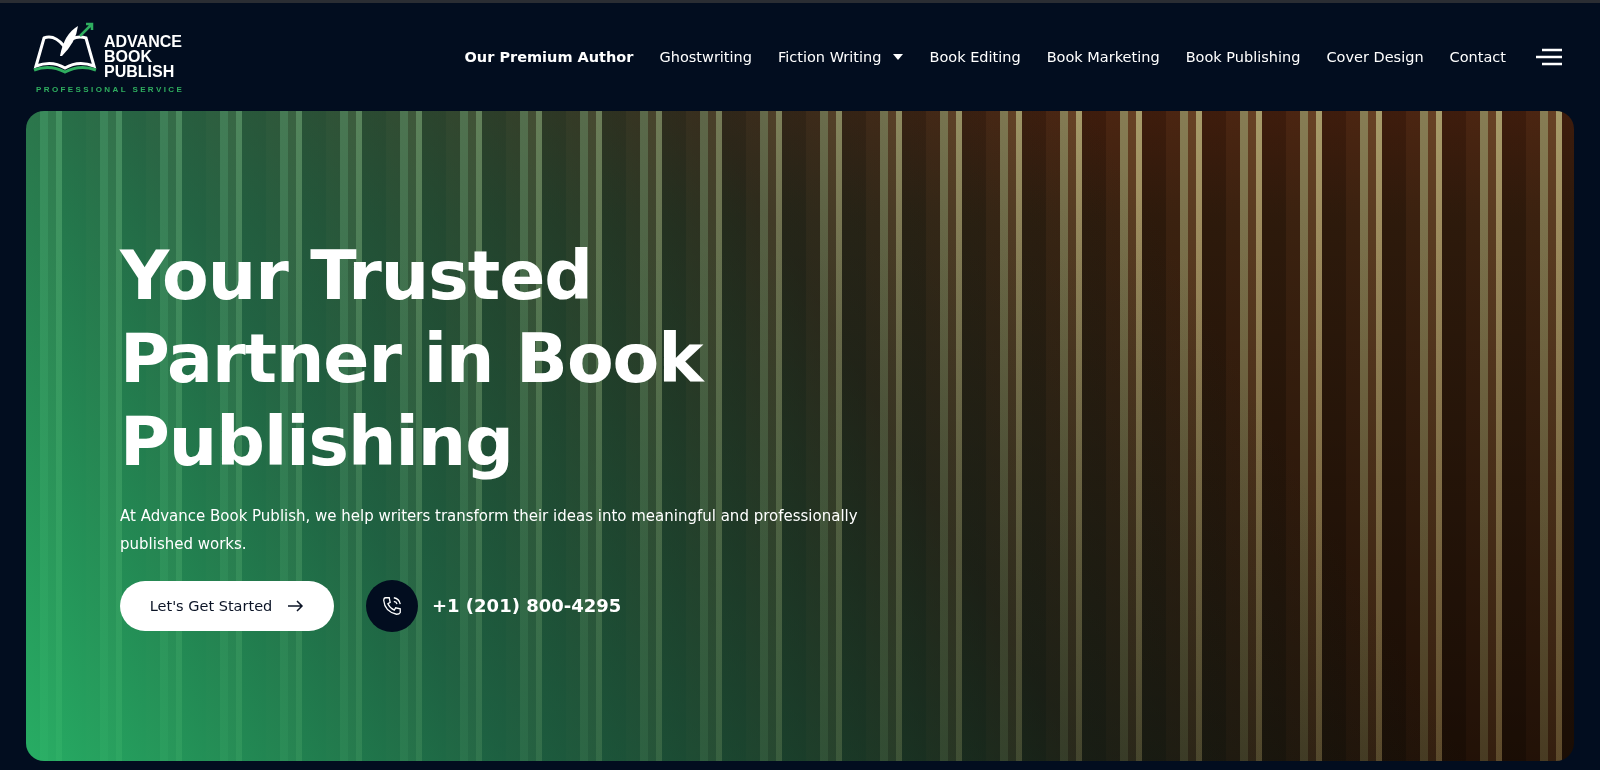  I want to click on get-started-button: Let's Get Started, so click(227, 605).